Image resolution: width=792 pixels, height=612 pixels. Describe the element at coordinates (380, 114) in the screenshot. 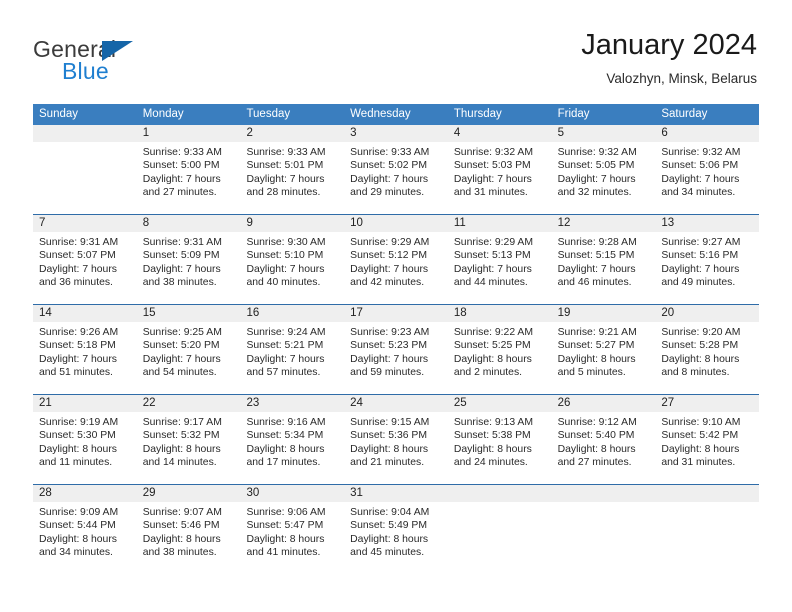

I see `weekday-header-wednesday: Wednesday` at that location.